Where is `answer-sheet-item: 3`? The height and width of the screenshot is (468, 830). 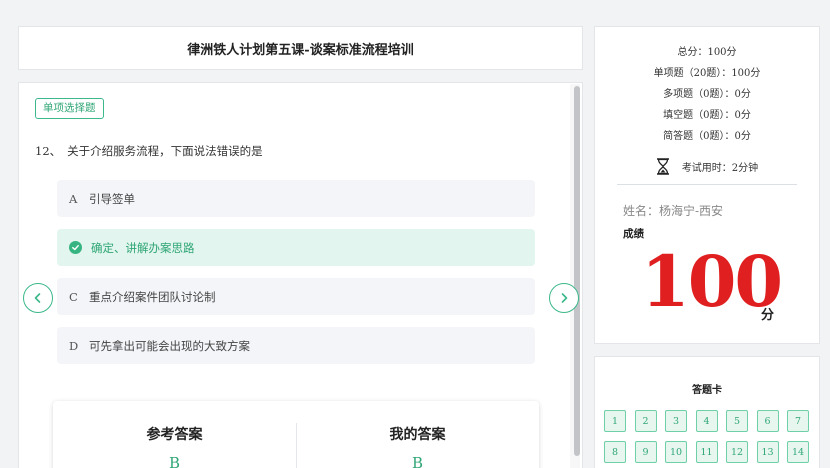 answer-sheet-item: 3 is located at coordinates (676, 421).